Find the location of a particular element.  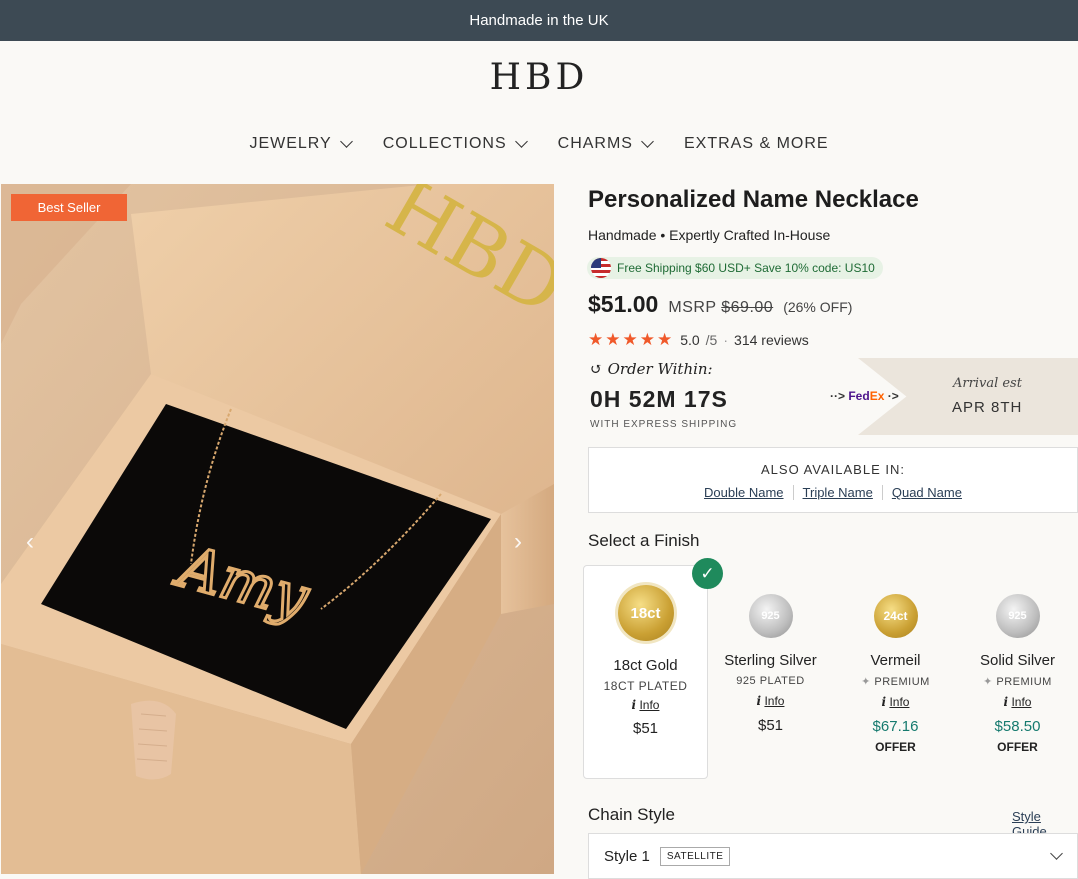

nav-extras: EXTRAS & MORE is located at coordinates (756, 144).